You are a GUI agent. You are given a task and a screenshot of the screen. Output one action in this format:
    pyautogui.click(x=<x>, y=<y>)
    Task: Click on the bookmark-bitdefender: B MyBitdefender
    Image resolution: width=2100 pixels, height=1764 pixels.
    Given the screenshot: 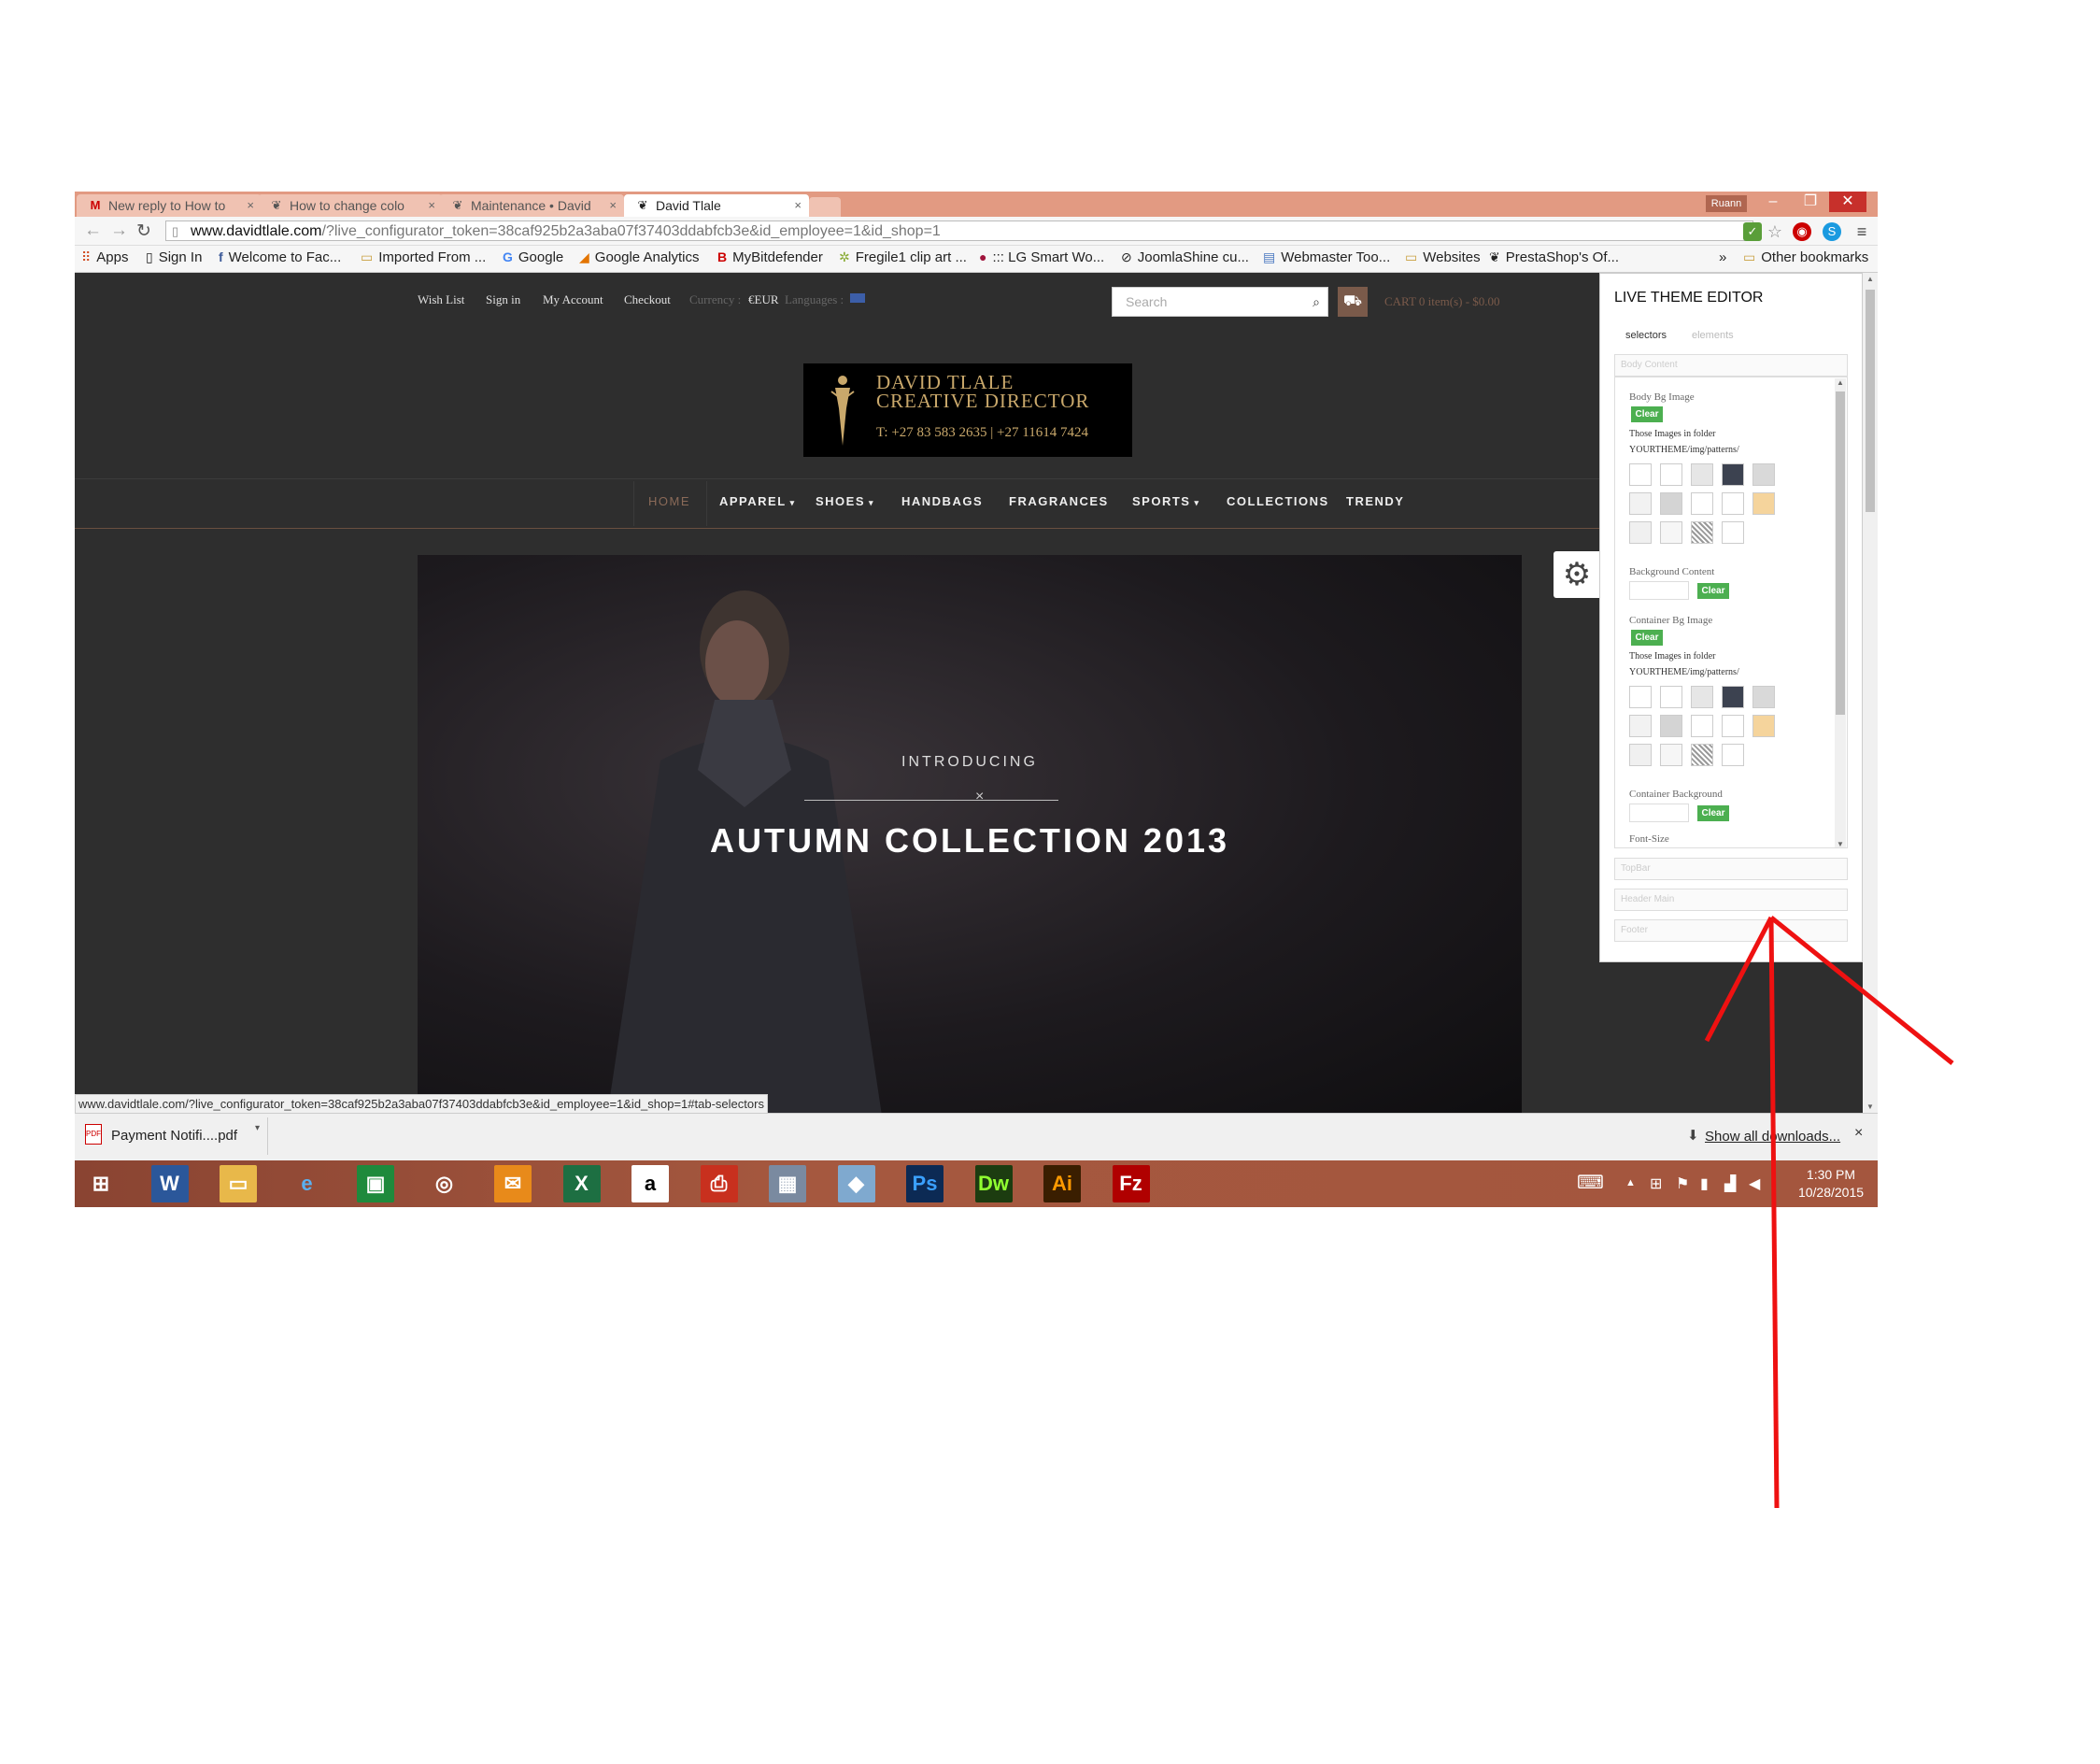 What is the action you would take?
    pyautogui.click(x=770, y=257)
    